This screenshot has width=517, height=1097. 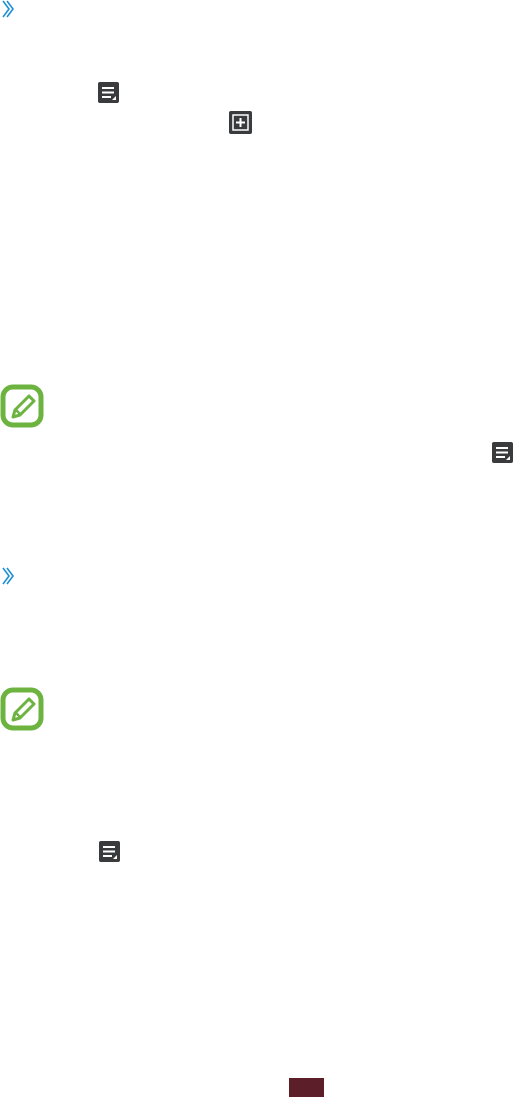 I want to click on menu-icon-inline, so click(x=502, y=454).